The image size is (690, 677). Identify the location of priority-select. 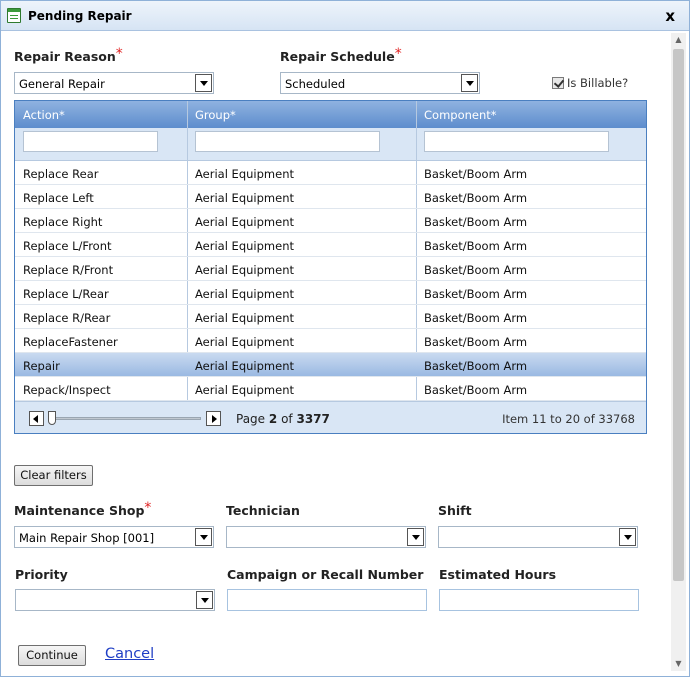
(115, 600).